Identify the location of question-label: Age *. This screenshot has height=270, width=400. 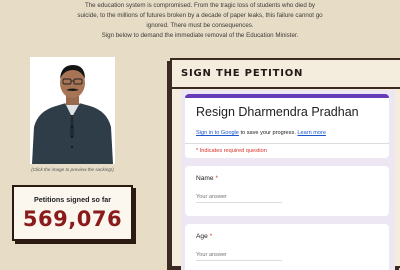
(204, 236).